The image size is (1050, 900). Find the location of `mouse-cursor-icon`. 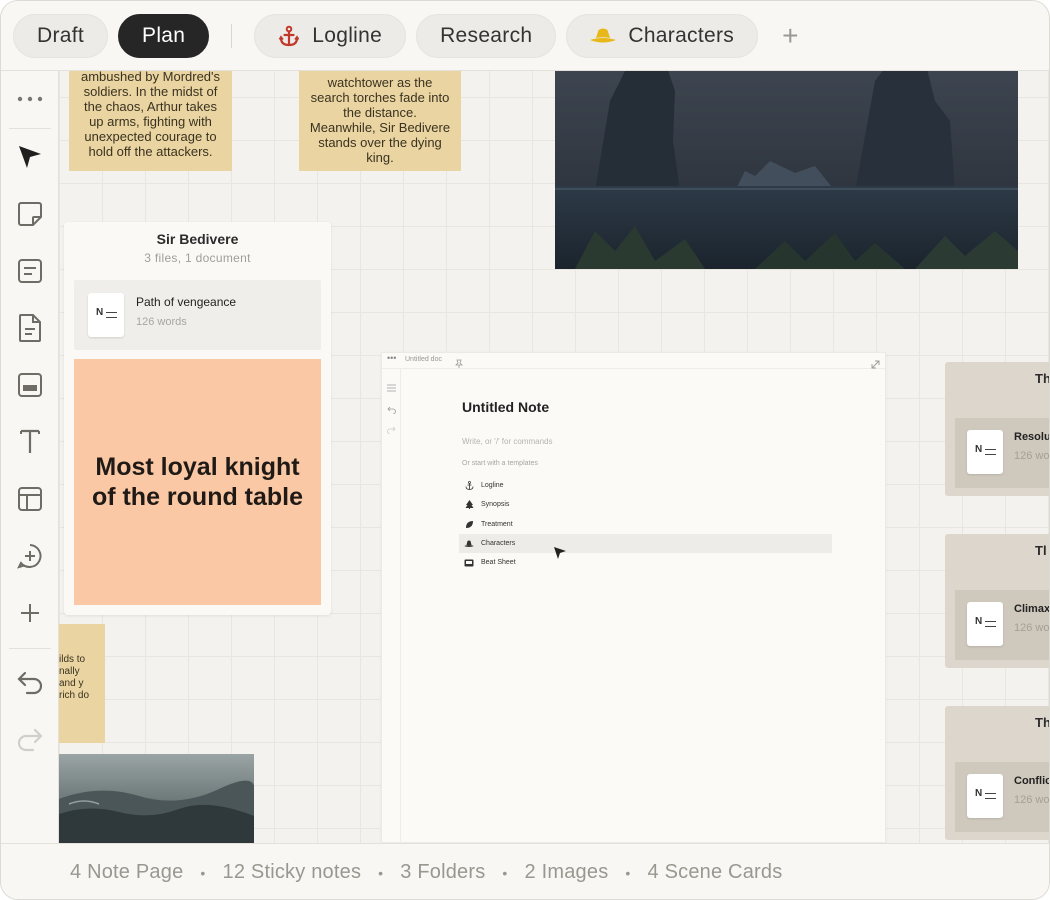

mouse-cursor-icon is located at coordinates (560, 555).